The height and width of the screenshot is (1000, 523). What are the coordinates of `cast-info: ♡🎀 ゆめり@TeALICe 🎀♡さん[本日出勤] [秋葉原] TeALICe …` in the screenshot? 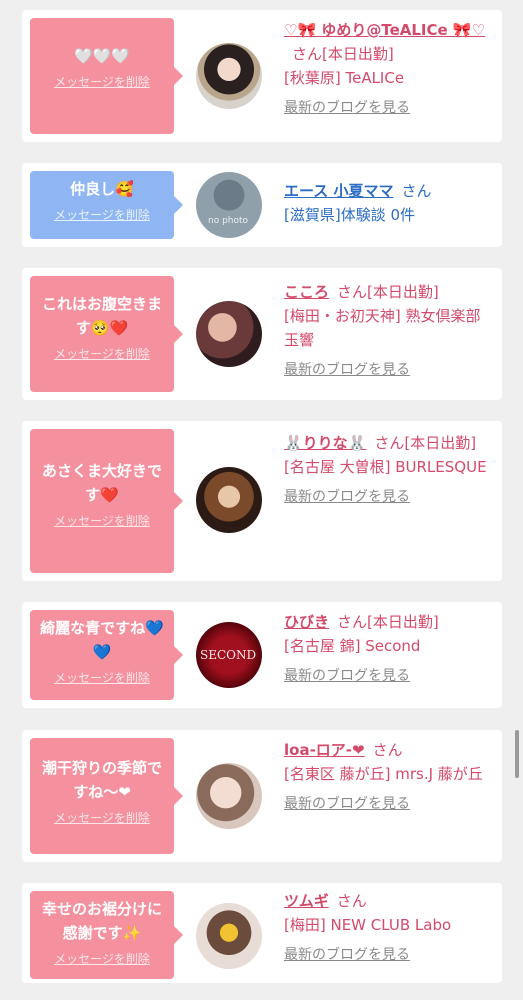 It's located at (390, 69).